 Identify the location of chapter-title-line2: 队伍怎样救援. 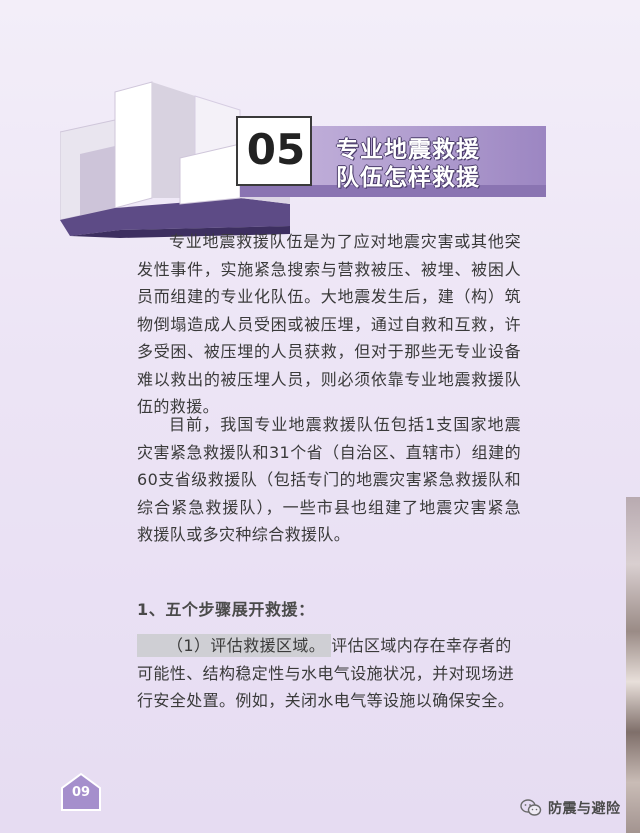
(408, 178).